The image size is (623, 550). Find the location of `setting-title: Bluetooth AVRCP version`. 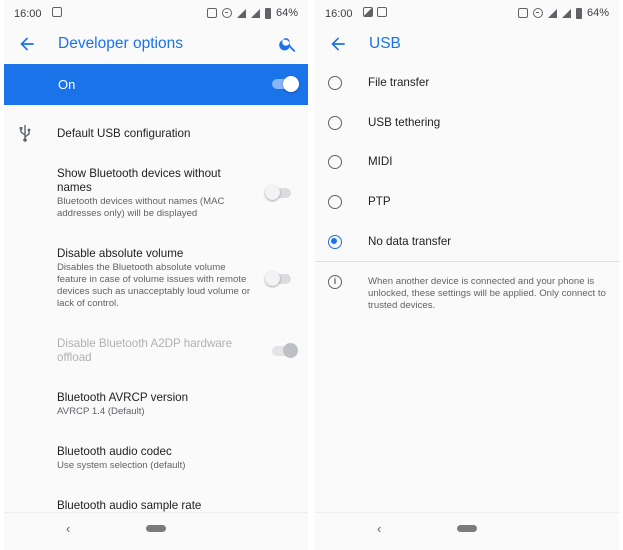

setting-title: Bluetooth AVRCP version is located at coordinates (123, 397).